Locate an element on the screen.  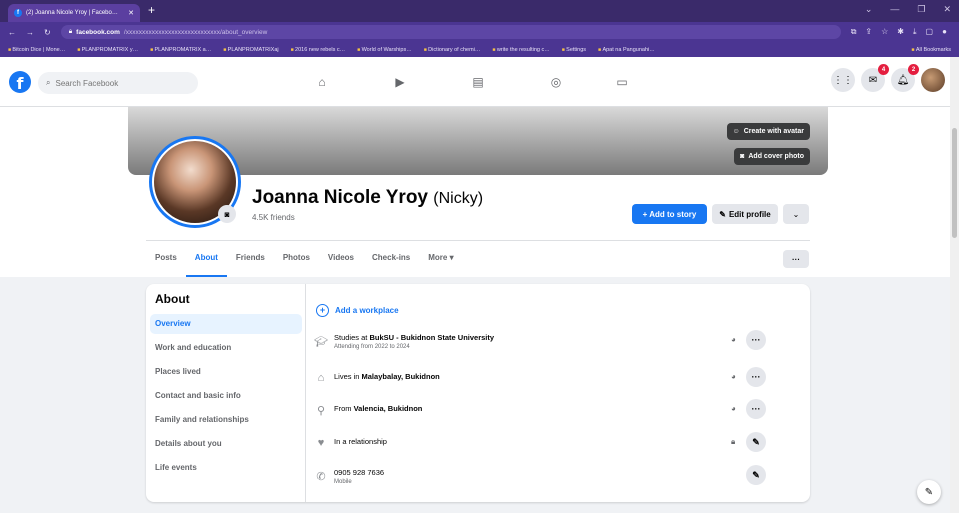
from-text: From Valencia, Bukidnon is located at coordinates (378, 408).